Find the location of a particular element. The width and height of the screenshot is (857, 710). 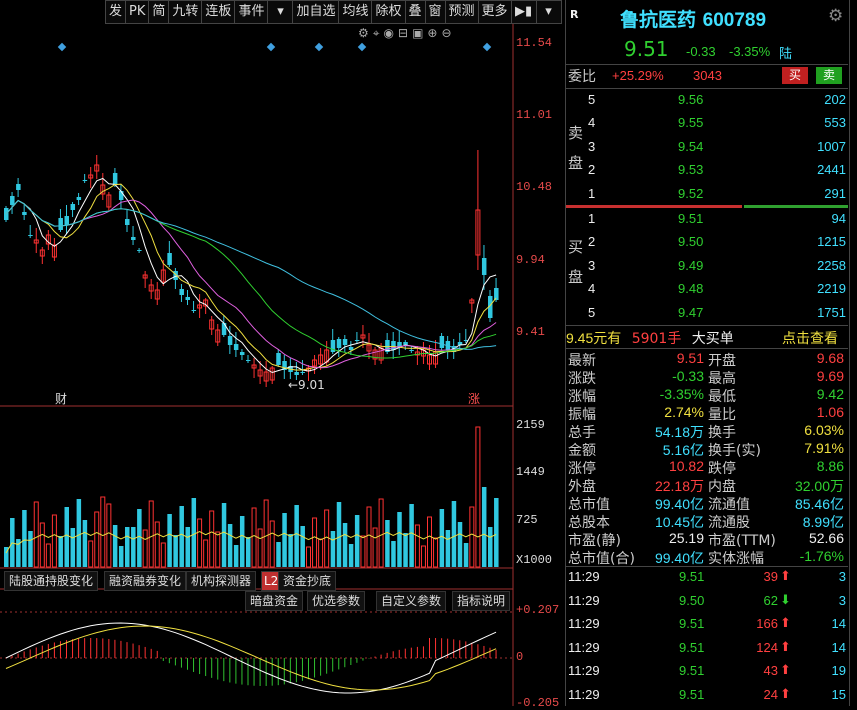

ask-bid-bar-red is located at coordinates (654, 206).